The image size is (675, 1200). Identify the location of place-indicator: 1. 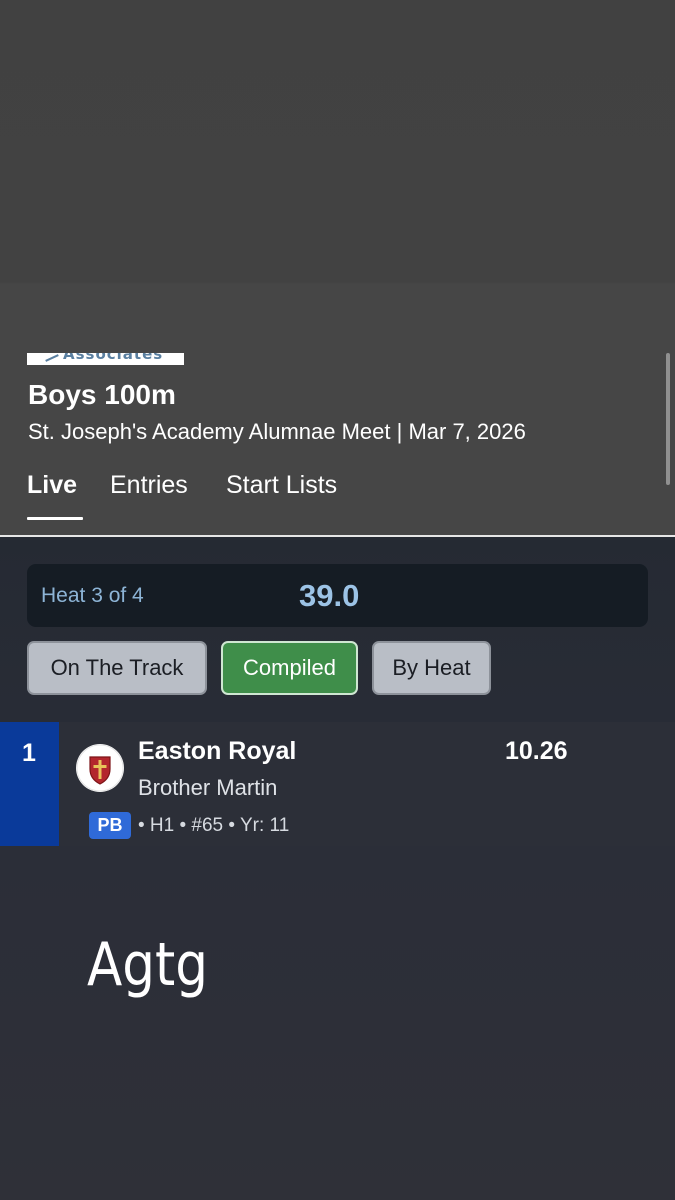
(29, 784).